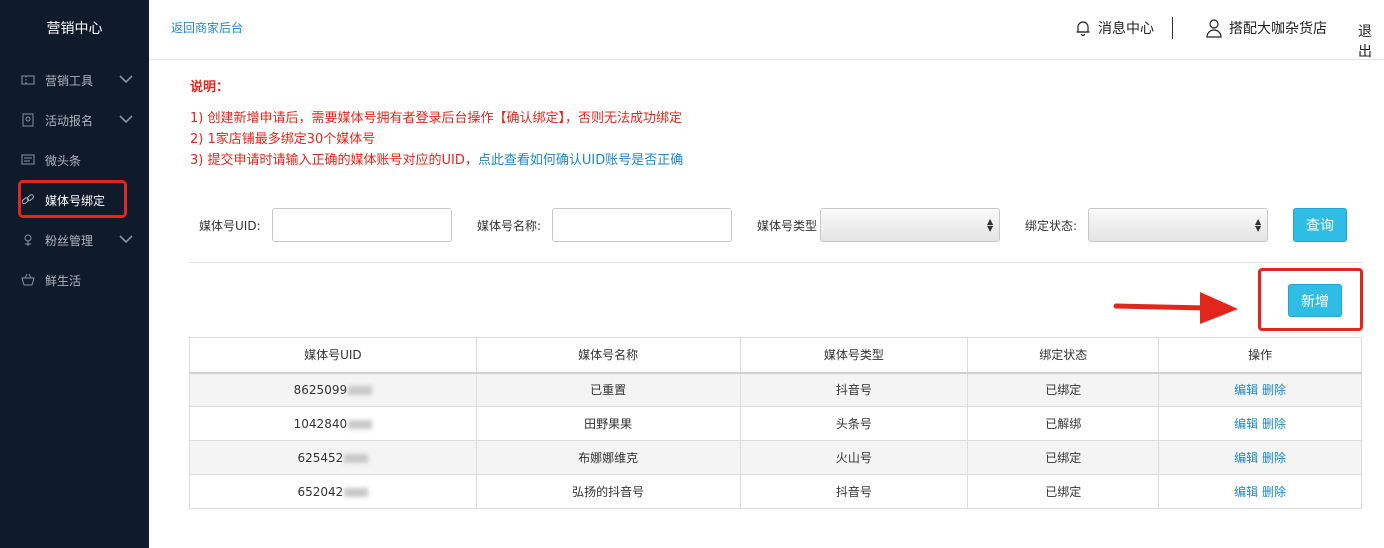 The width and height of the screenshot is (1384, 548). I want to click on uid-value: 1042840, so click(320, 423).